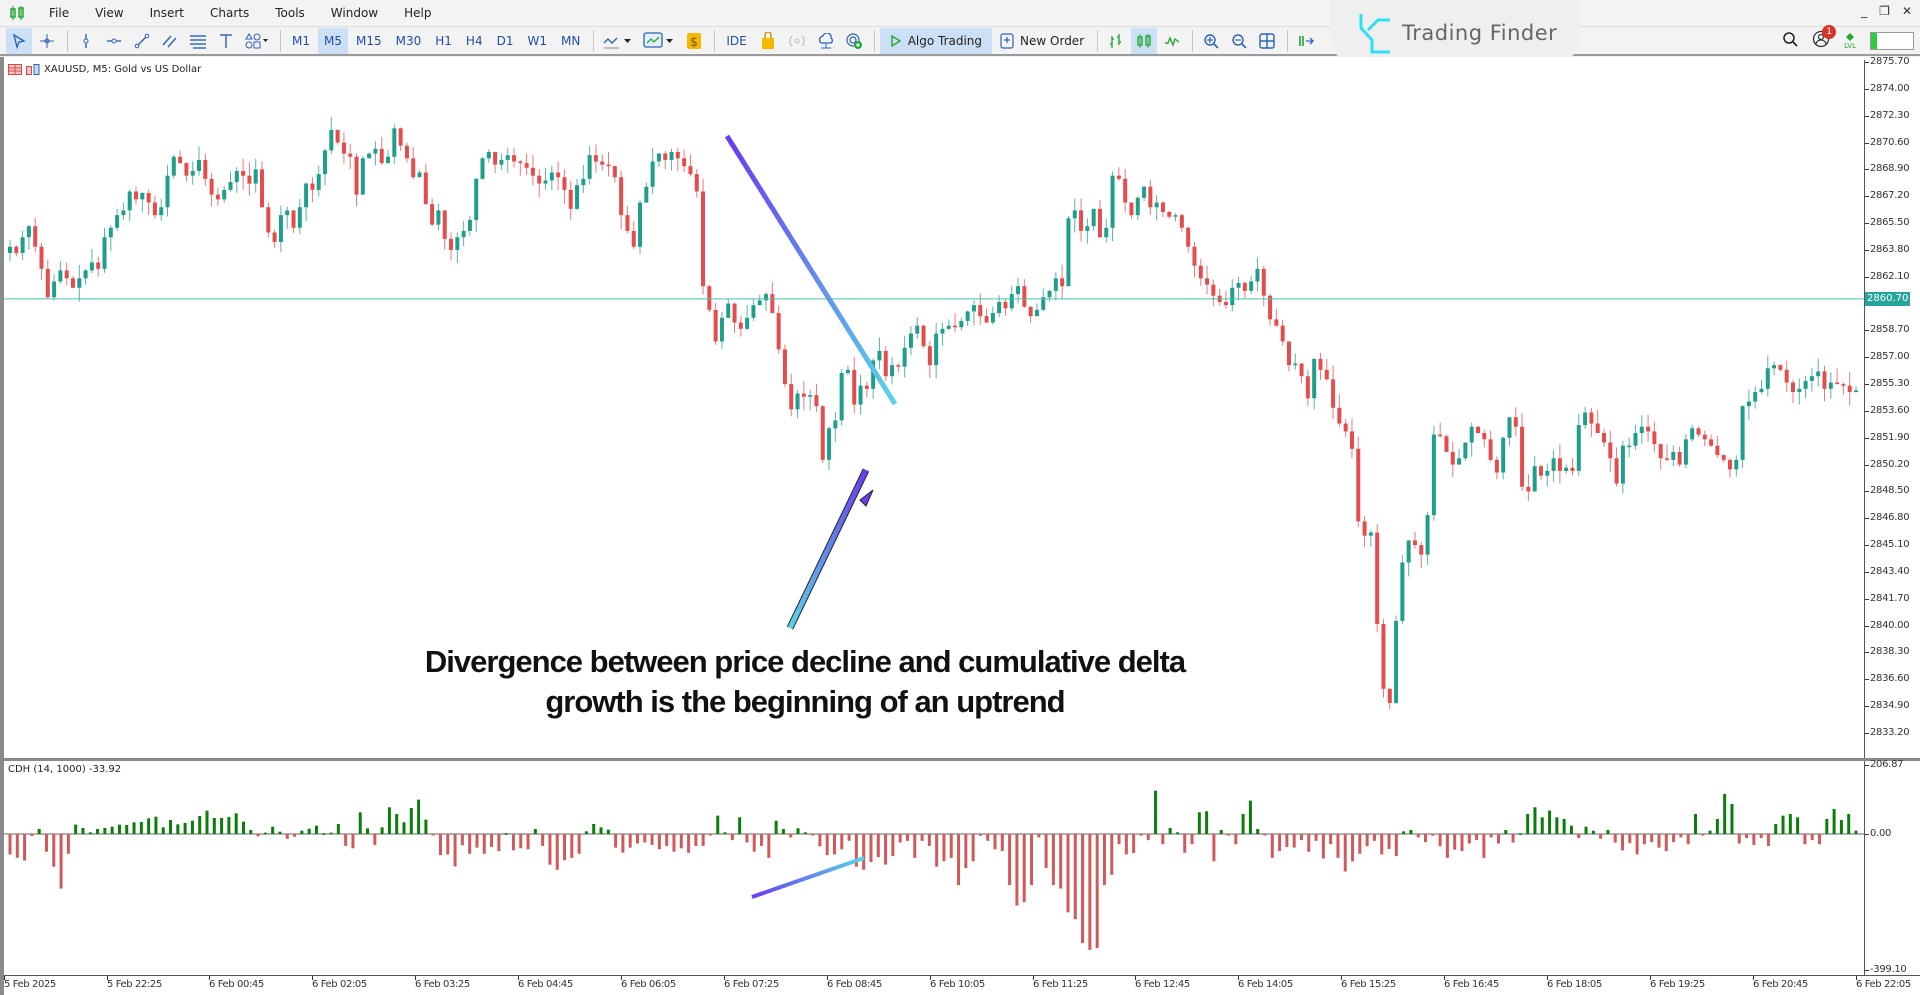  Describe the element at coordinates (301, 41) in the screenshot. I see `timeframe-m1: M1` at that location.